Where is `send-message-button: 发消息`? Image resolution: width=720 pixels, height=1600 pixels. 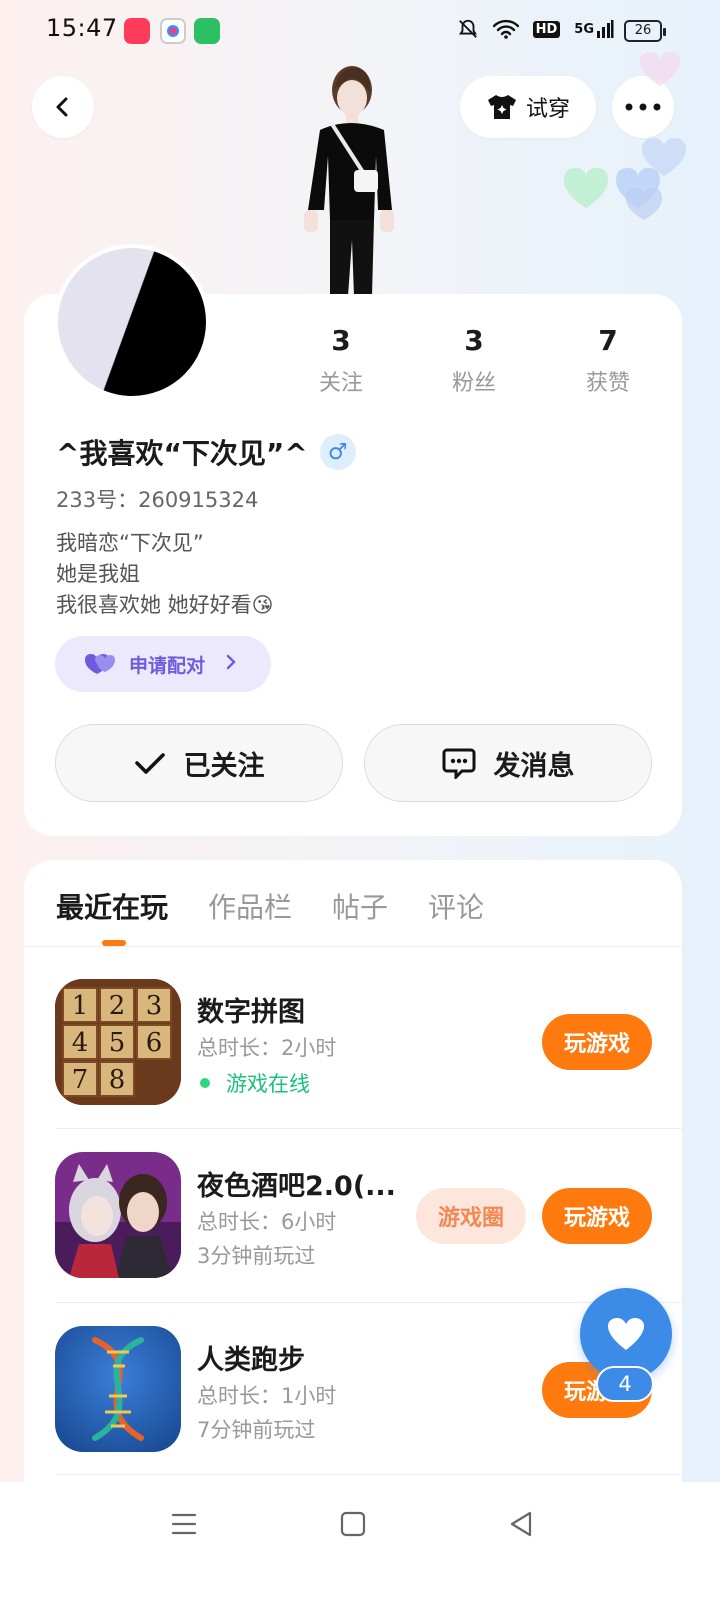 send-message-button: 发消息 is located at coordinates (508, 763).